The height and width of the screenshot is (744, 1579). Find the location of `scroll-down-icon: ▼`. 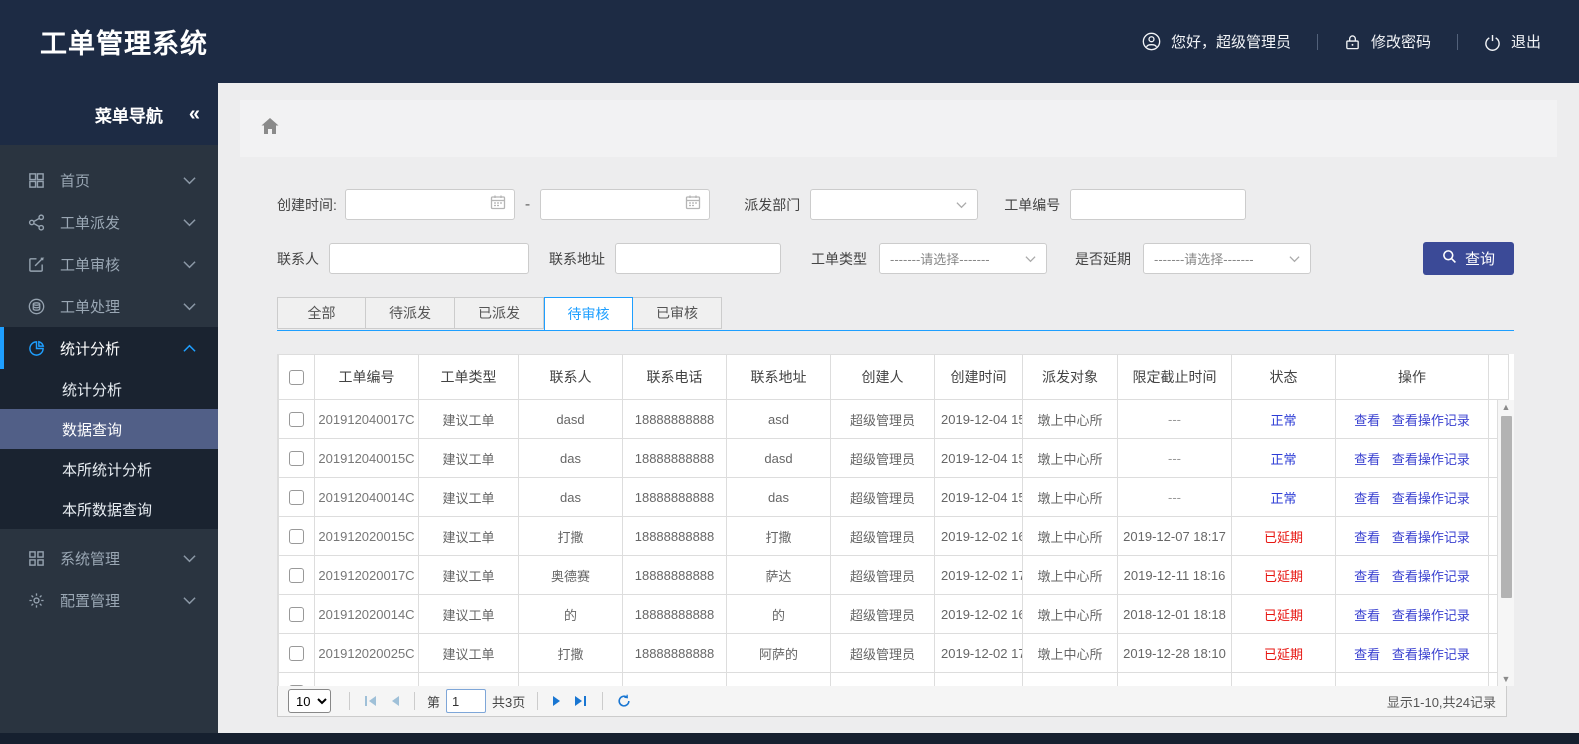

scroll-down-icon: ▼ is located at coordinates (1506, 679).